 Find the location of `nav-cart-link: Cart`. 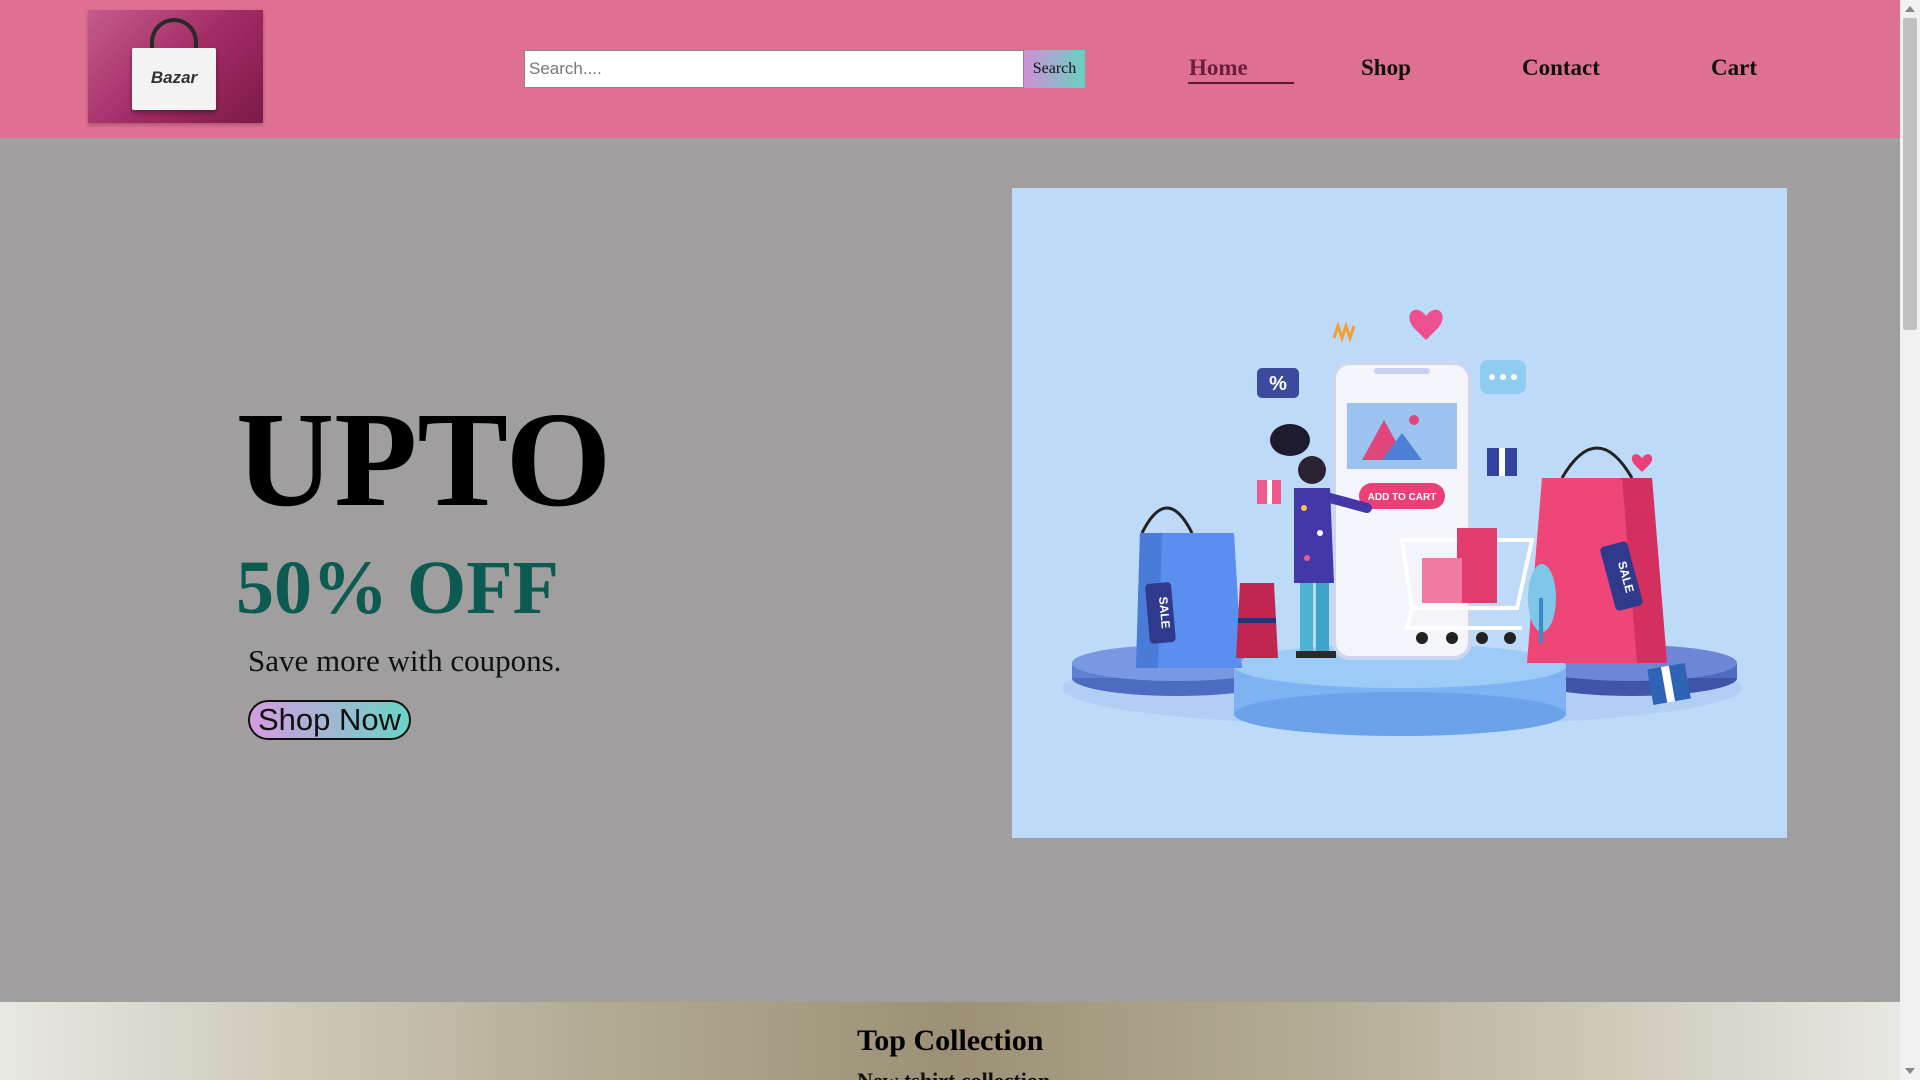

nav-cart-link: Cart is located at coordinates (1734, 68).